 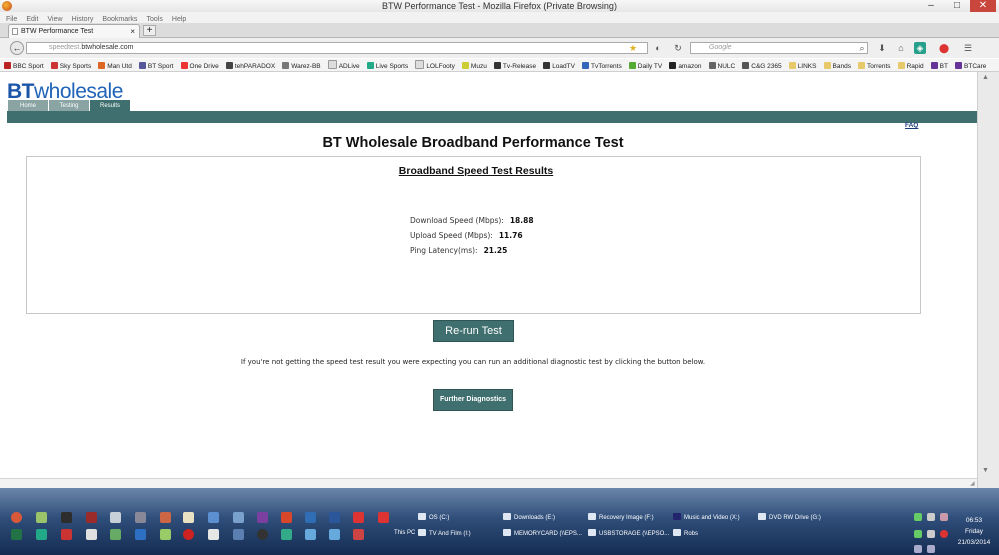 What do you see at coordinates (985, 77) in the screenshot?
I see `scroll-up-icon: ▲` at bounding box center [985, 77].